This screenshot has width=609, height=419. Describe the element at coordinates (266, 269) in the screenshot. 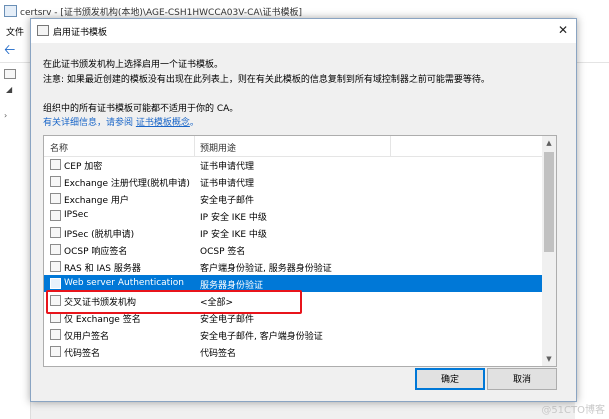

I see `template-purpose: 客户端身份验证, 服务器身份验证` at that location.